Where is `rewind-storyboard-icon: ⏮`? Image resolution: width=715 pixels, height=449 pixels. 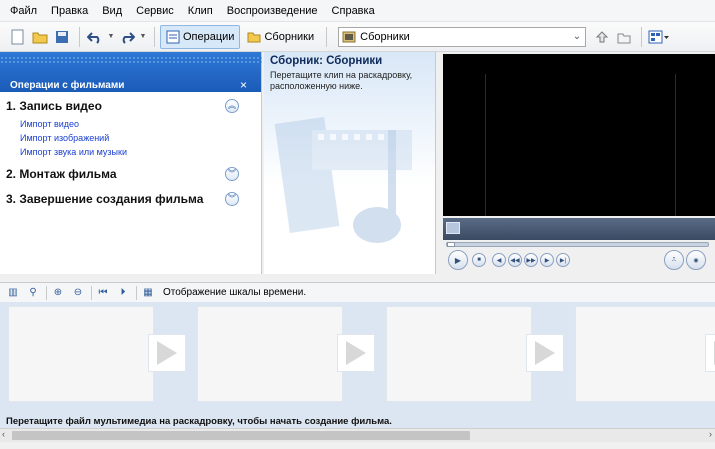
rewind-storyboard-icon: ⏮ is located at coordinates (103, 293).